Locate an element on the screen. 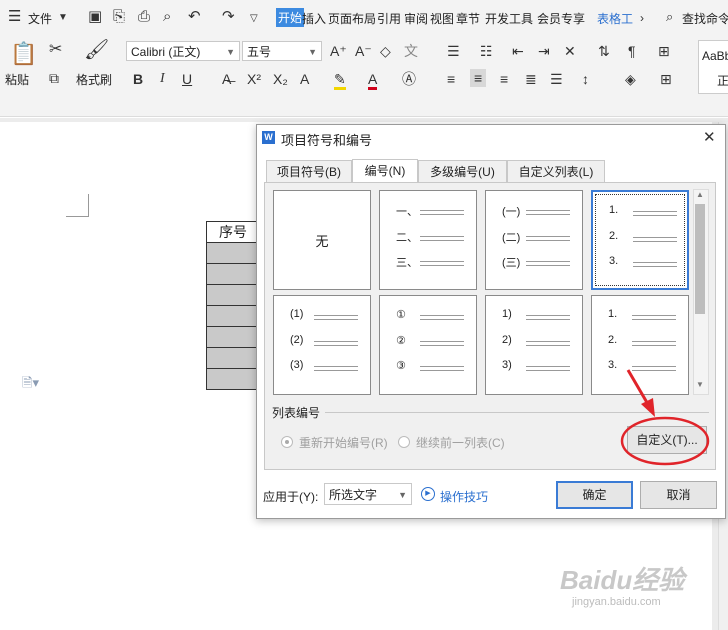 The image size is (728, 630). watermark-url: jingyan.baidu.com is located at coordinates (616, 602).